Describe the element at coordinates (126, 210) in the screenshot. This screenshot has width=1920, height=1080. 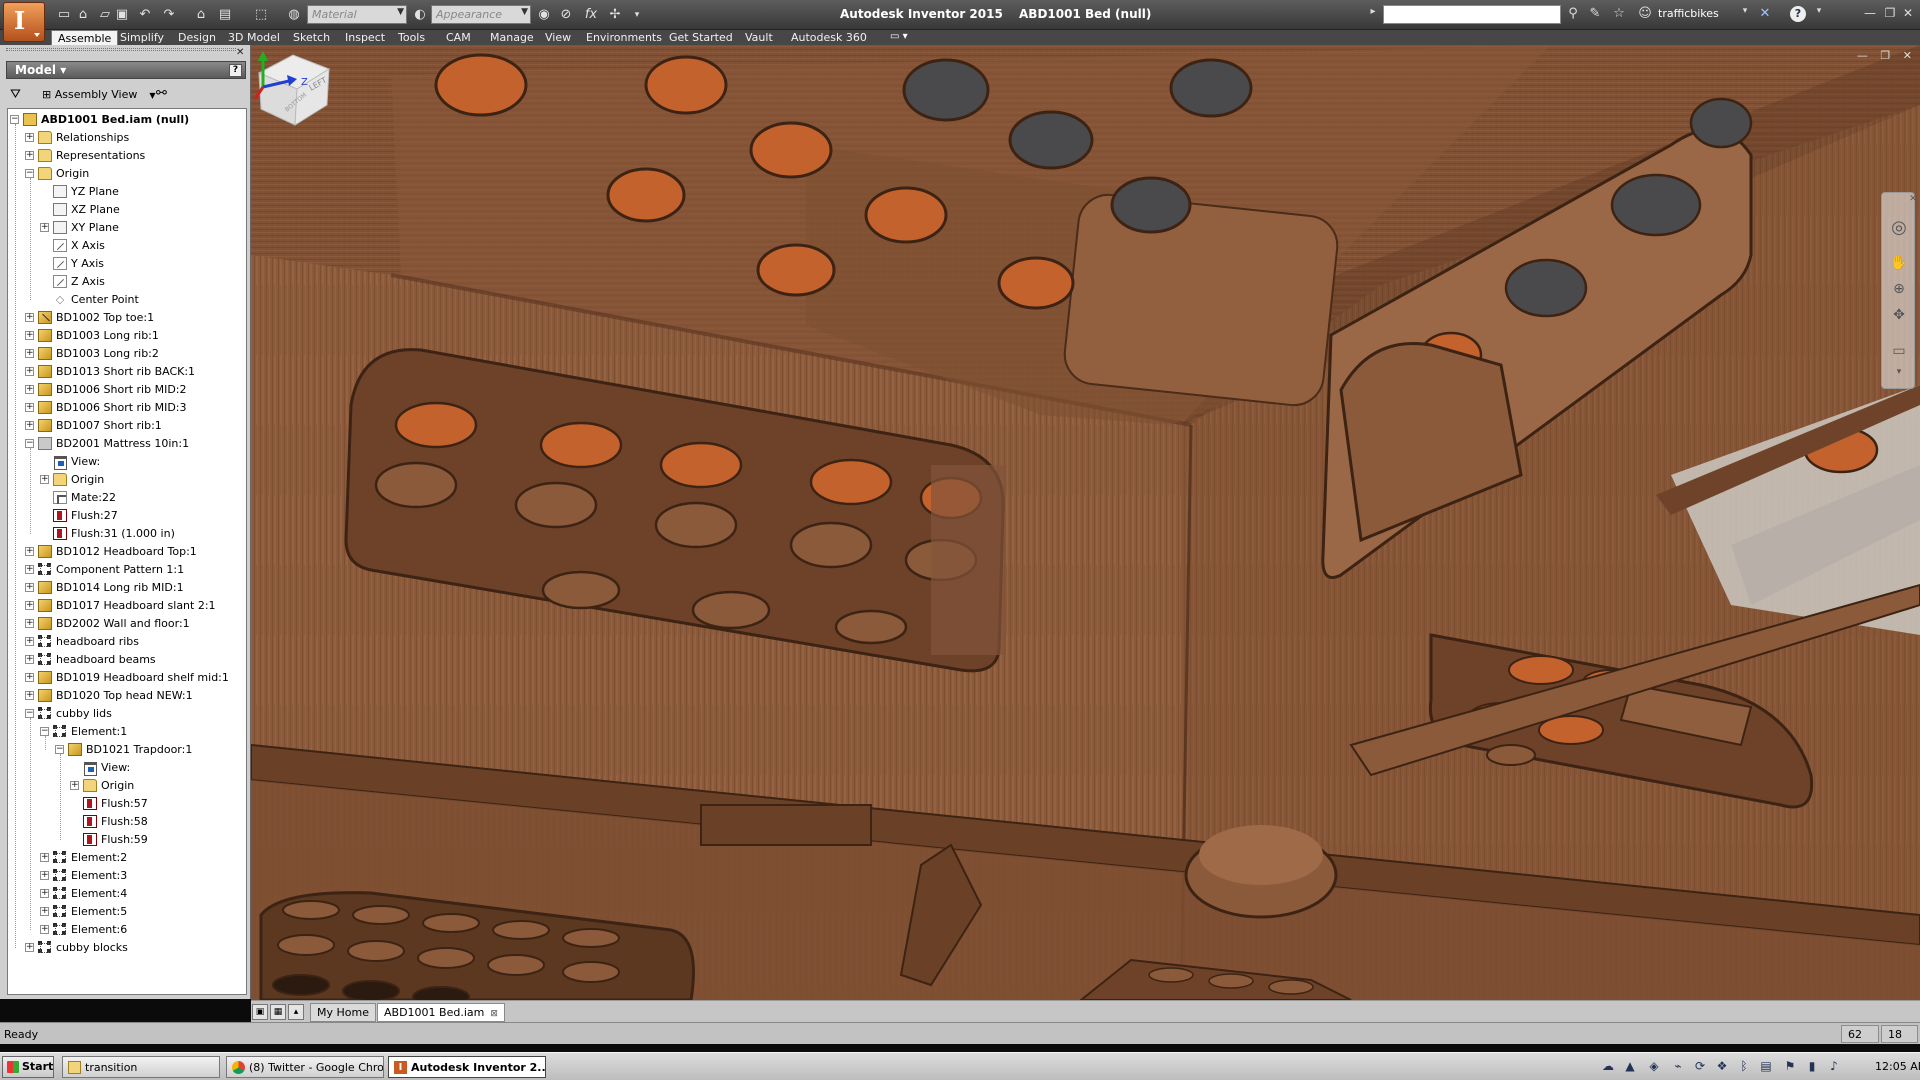
I see `tree-node: XZ Plane` at that location.